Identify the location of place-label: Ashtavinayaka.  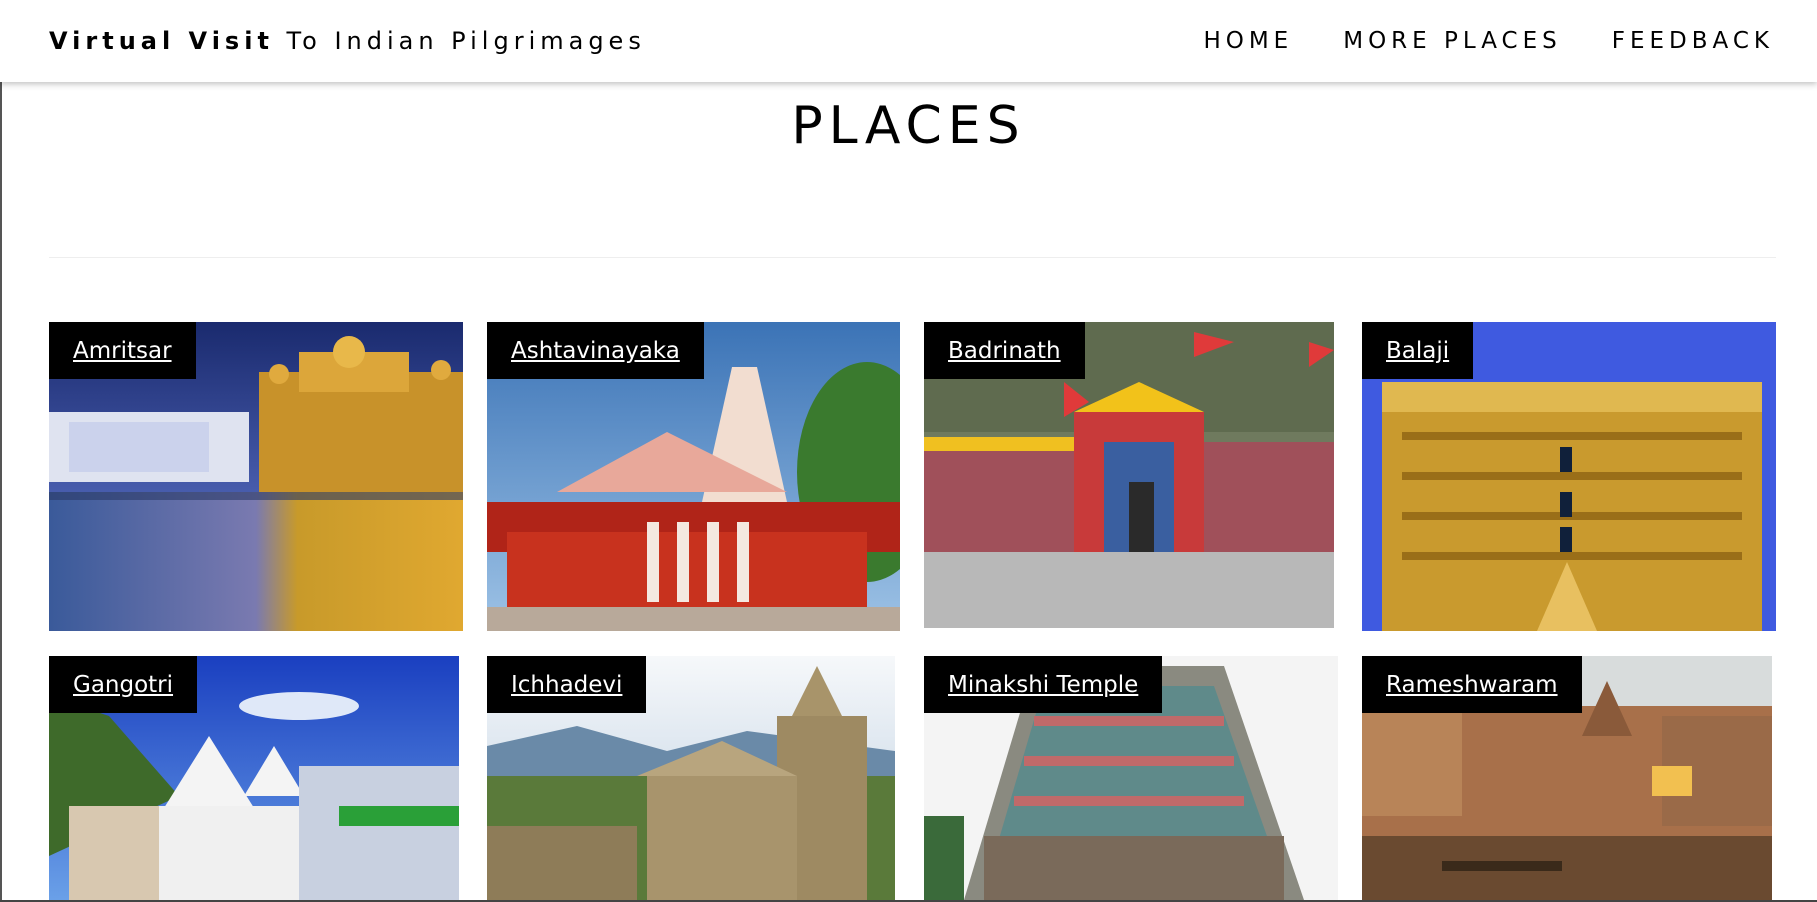
(595, 350).